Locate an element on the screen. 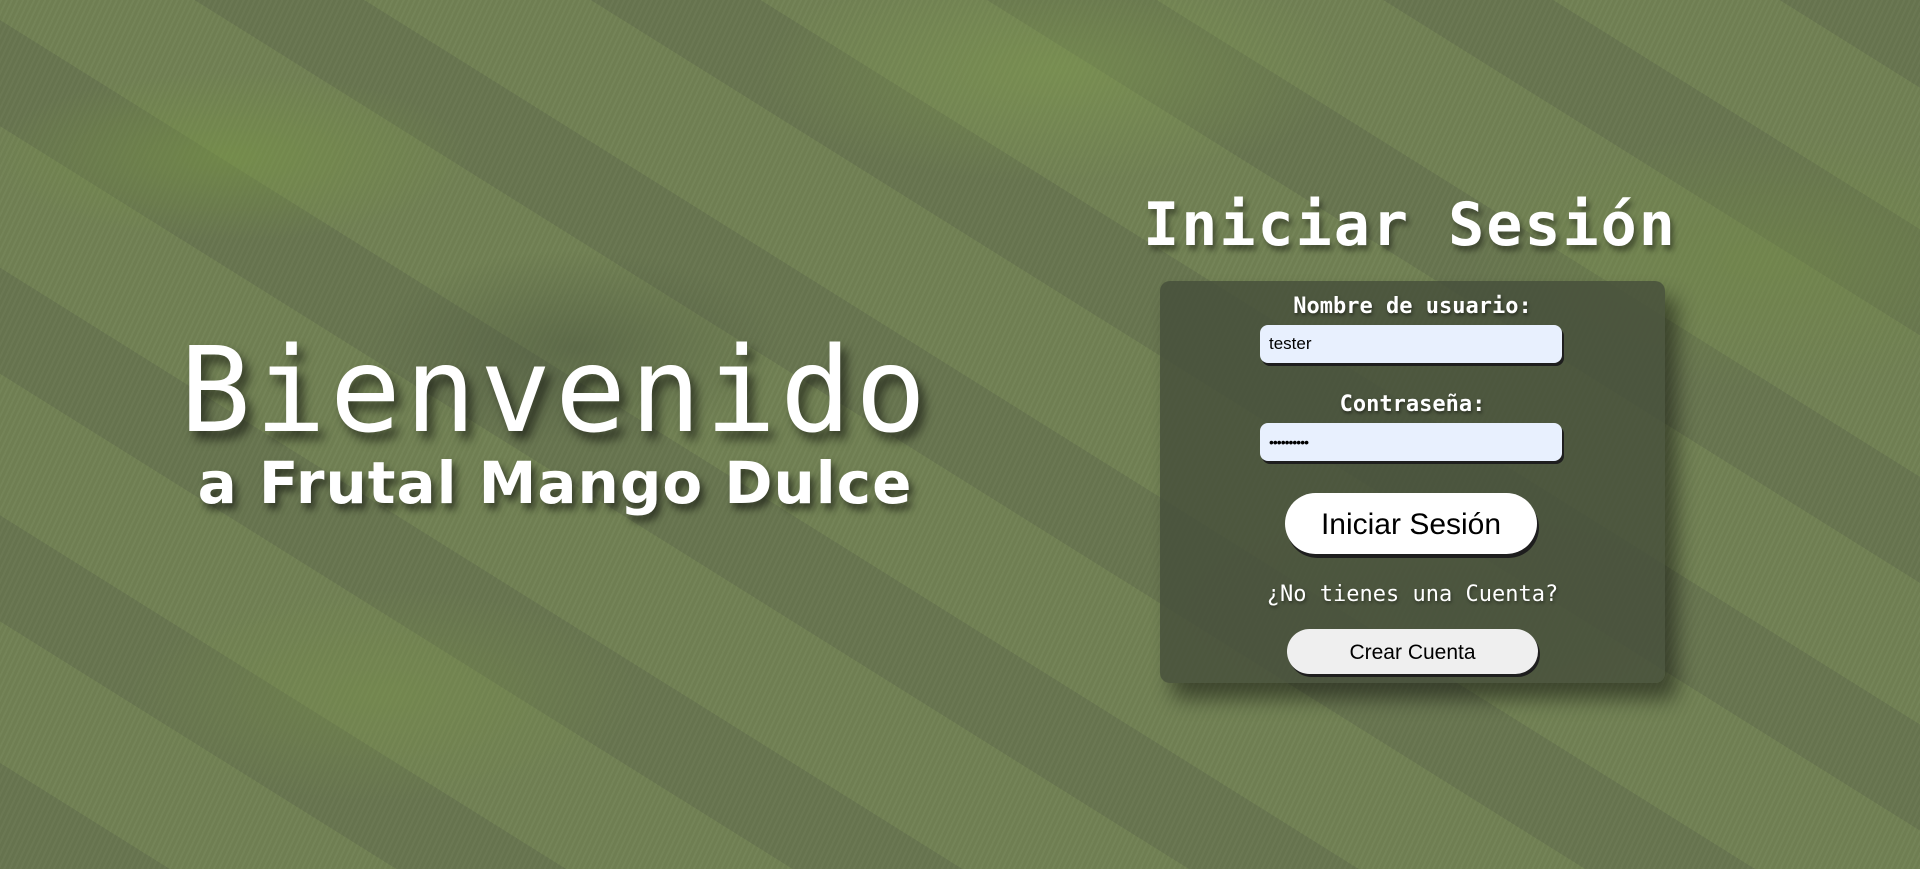  no-account-text: ¿No tienes una Cuenta? is located at coordinates (1412, 594).